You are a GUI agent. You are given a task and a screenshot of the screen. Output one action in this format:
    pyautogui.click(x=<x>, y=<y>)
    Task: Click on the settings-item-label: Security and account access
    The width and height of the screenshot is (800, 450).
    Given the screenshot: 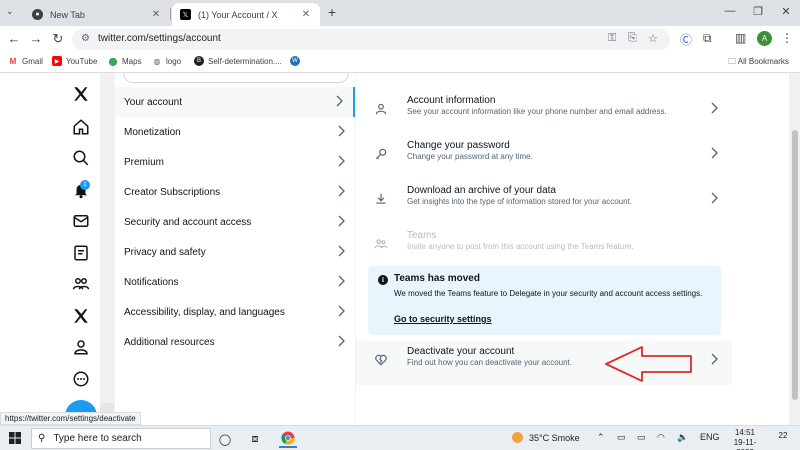 What is the action you would take?
    pyautogui.click(x=188, y=222)
    